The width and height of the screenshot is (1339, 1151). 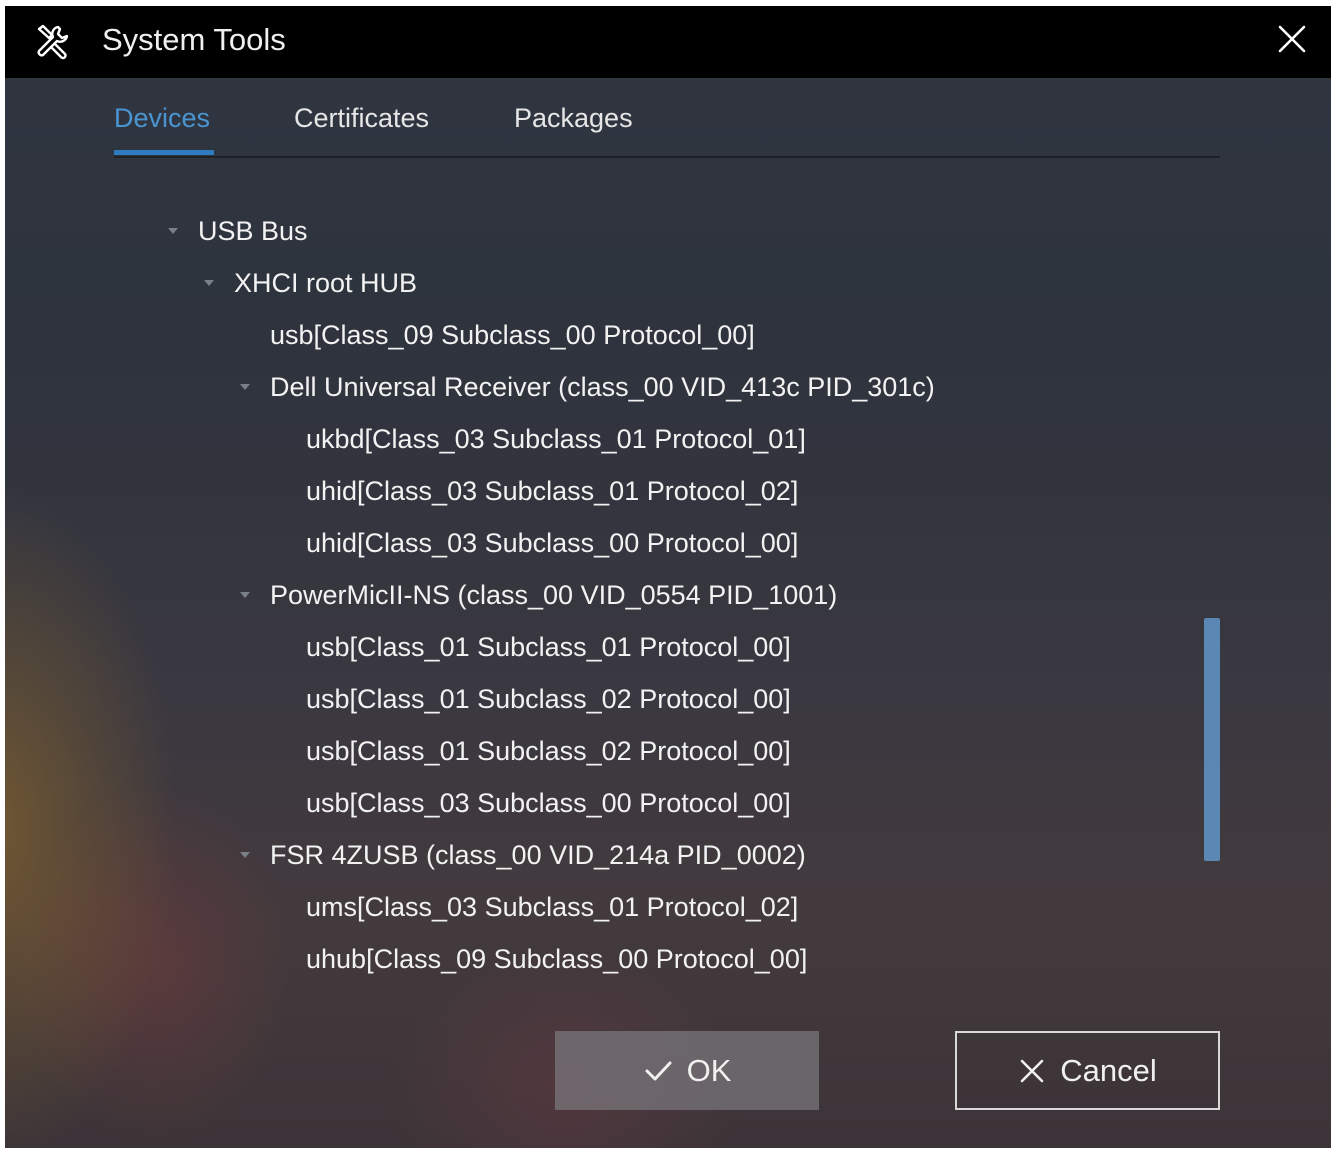 What do you see at coordinates (668, 42) in the screenshot?
I see `title-bar: System Tools` at bounding box center [668, 42].